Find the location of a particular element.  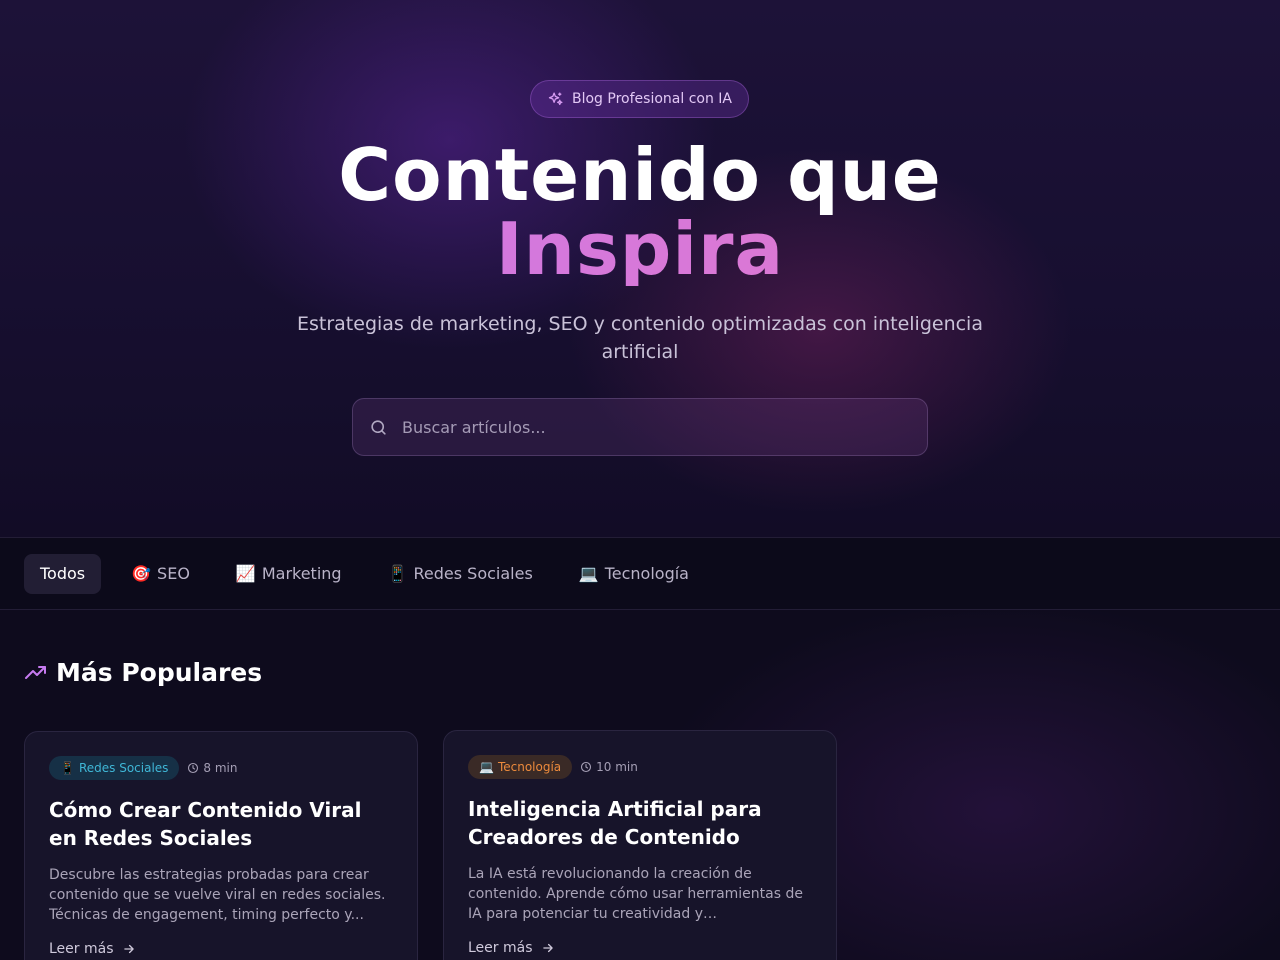

category-tag: 📱 Redes Sociales is located at coordinates (114, 768).